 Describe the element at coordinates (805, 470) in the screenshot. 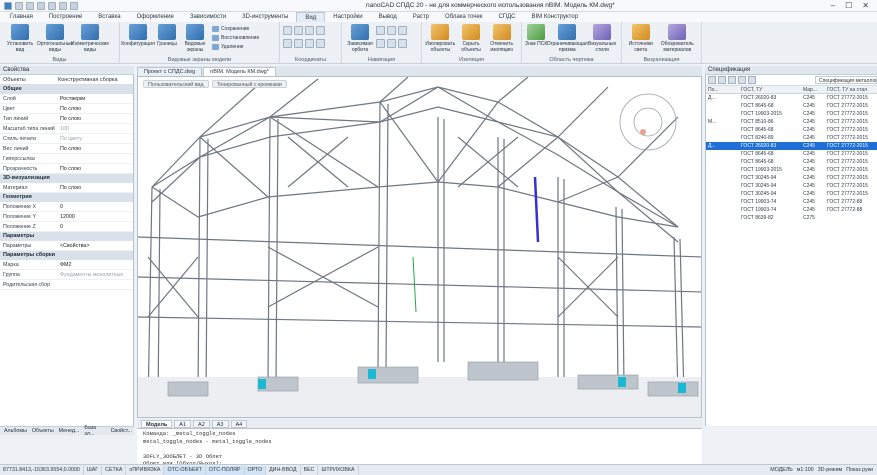

I see `annotation-scale: м1:100` at that location.